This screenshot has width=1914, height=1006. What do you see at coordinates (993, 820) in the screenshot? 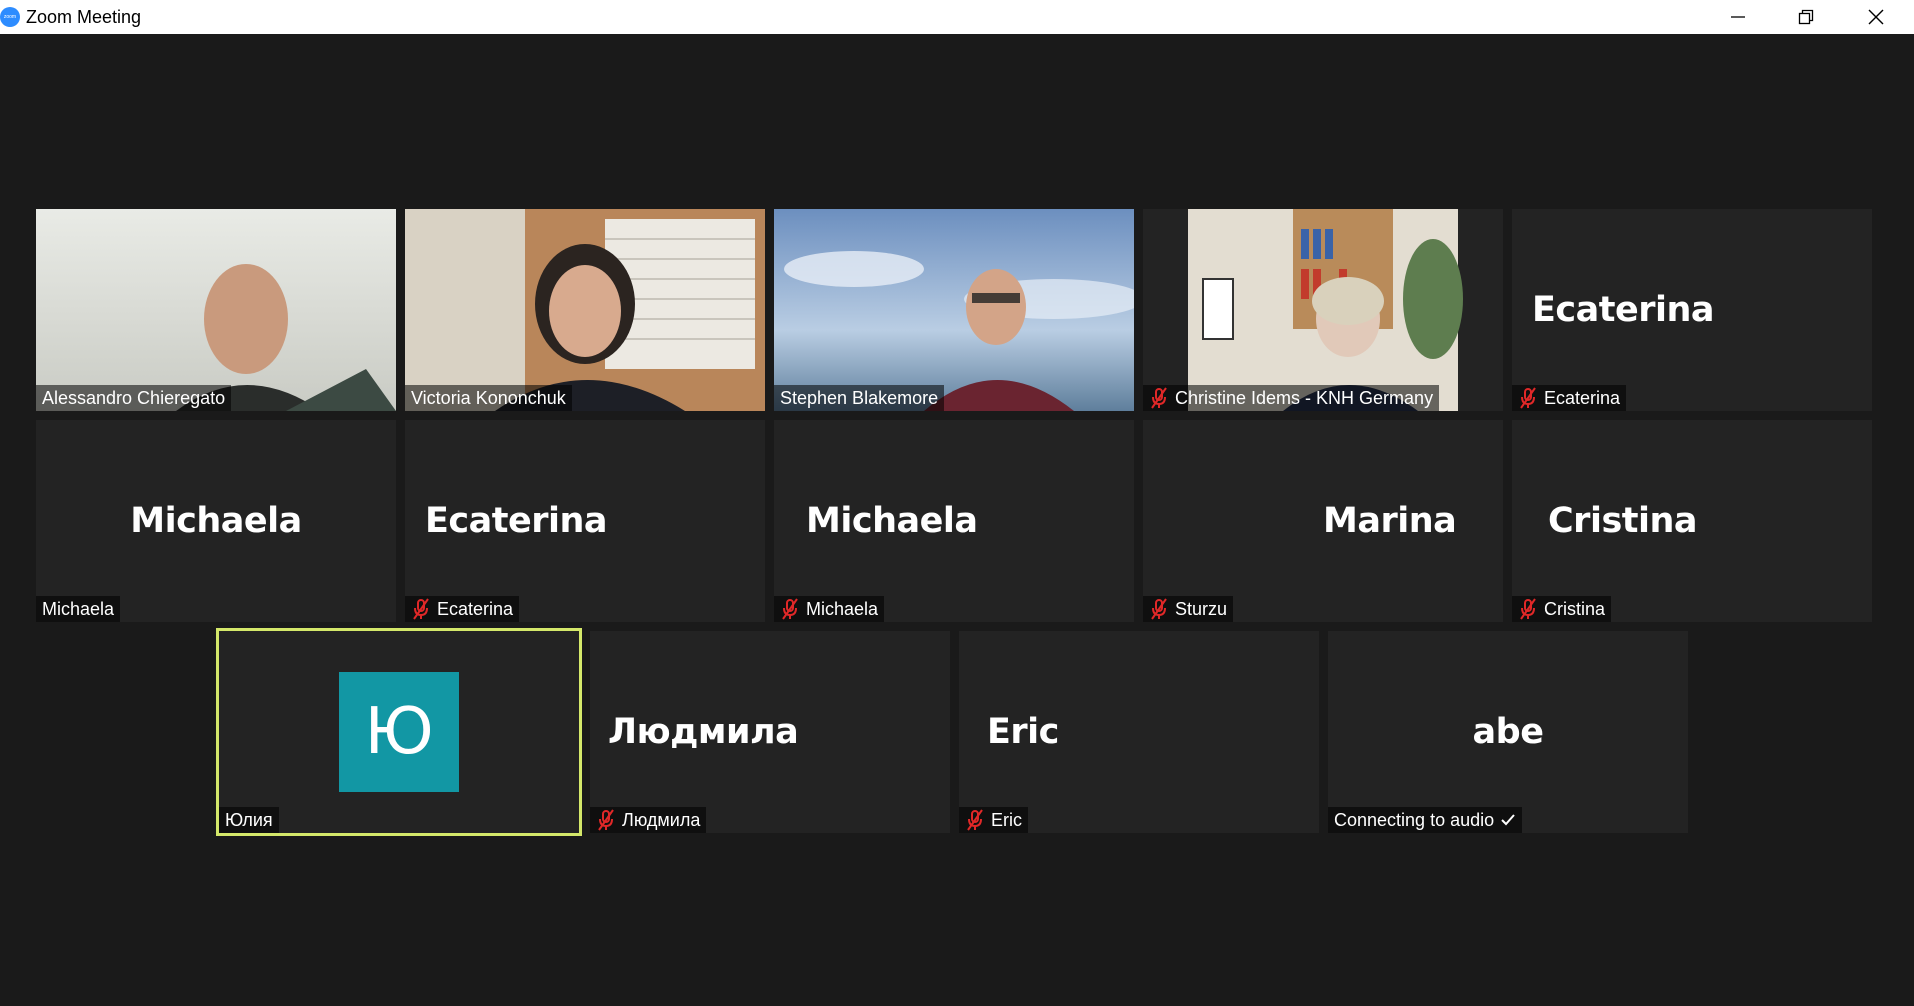
I see `participant-name-label: Eric` at bounding box center [993, 820].